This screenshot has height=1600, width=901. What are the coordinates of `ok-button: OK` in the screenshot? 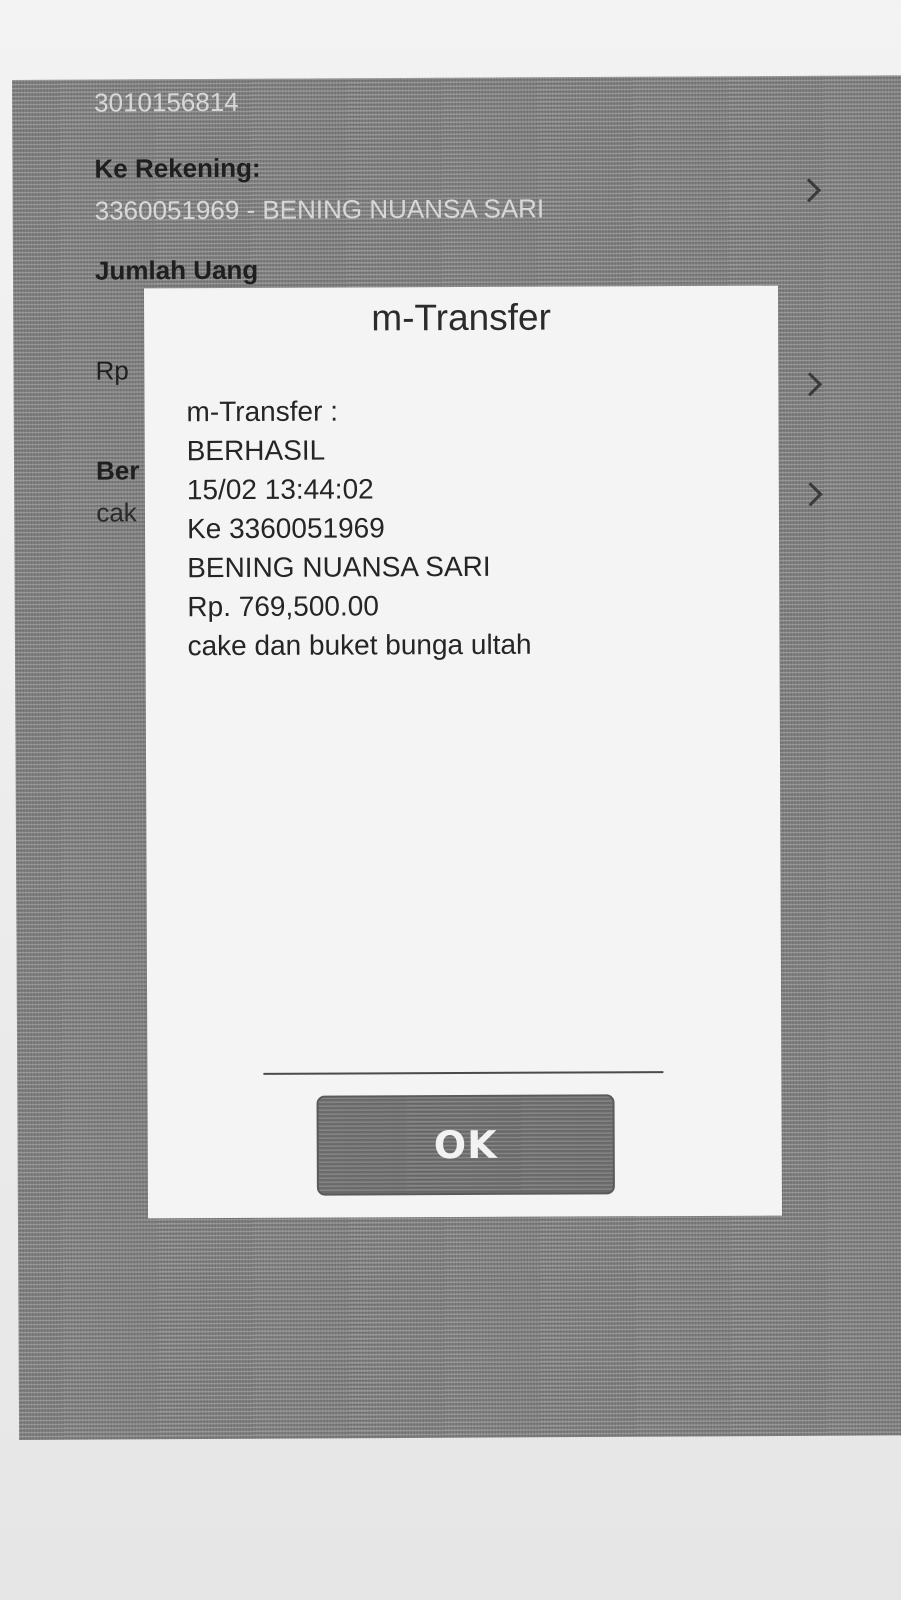 It's located at (465, 1145).